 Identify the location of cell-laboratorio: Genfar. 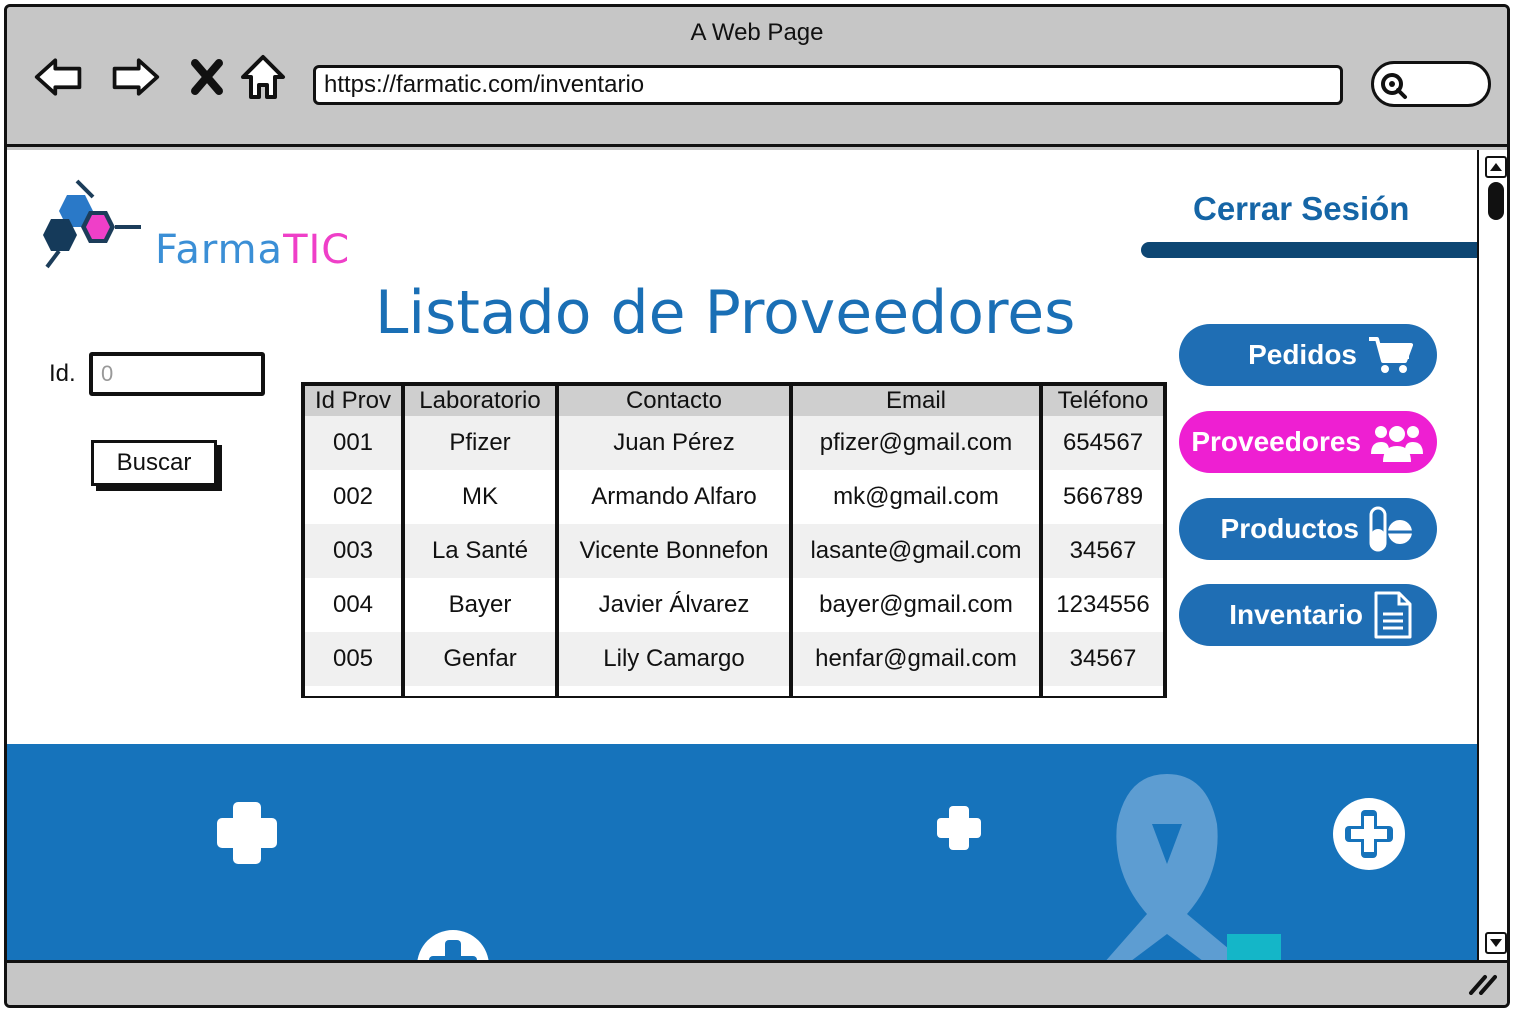
(481, 659).